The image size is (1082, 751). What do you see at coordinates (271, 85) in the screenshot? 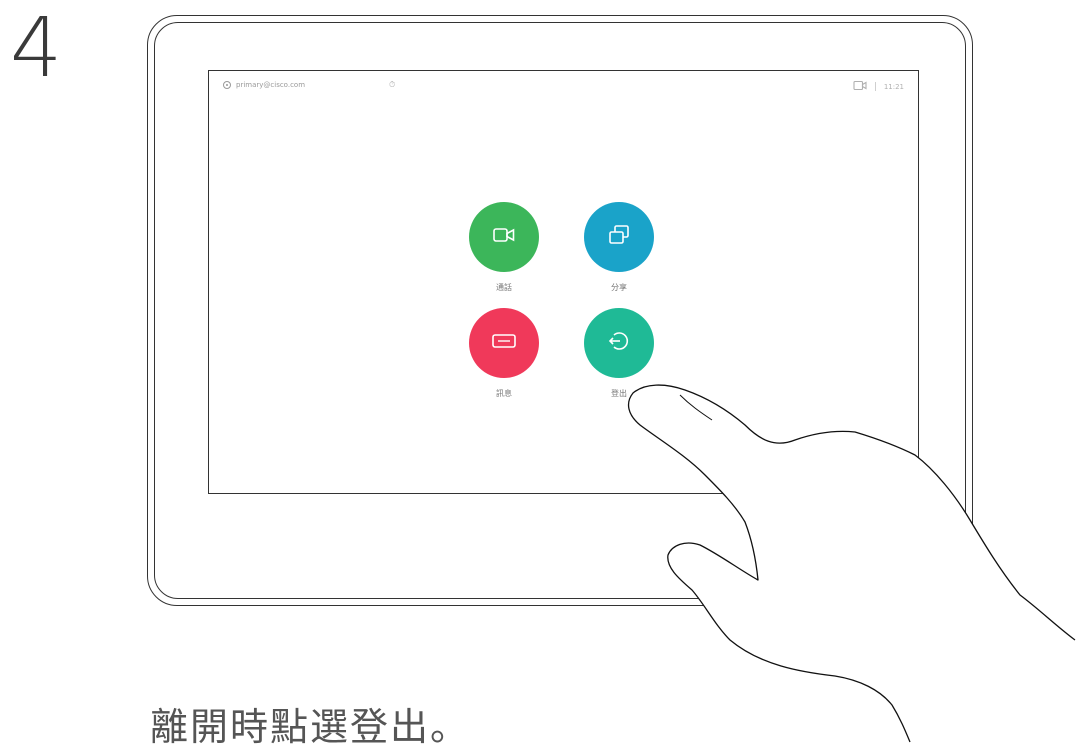
I see `sip-address: primary@cisco.com` at bounding box center [271, 85].